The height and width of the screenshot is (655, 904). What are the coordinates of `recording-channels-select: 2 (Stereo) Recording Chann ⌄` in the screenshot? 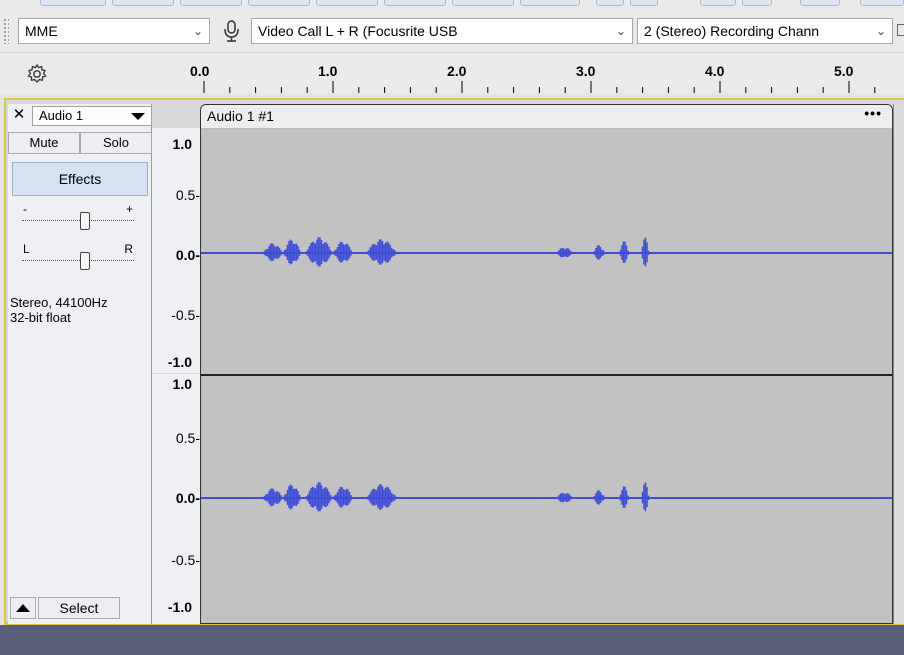 It's located at (765, 31).